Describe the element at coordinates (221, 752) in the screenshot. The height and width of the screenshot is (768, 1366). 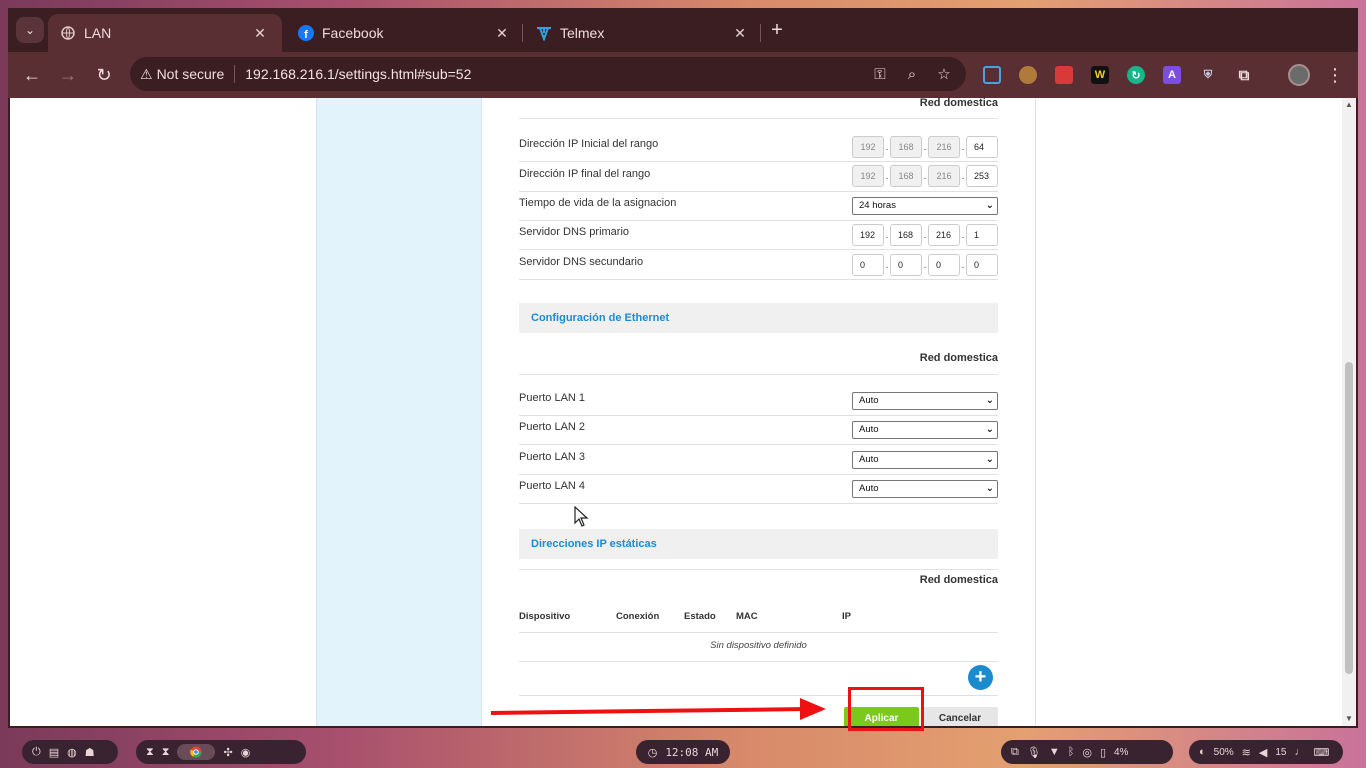
I see `shelf-apps: ⧗ ⧗ ✣ ◉` at that location.